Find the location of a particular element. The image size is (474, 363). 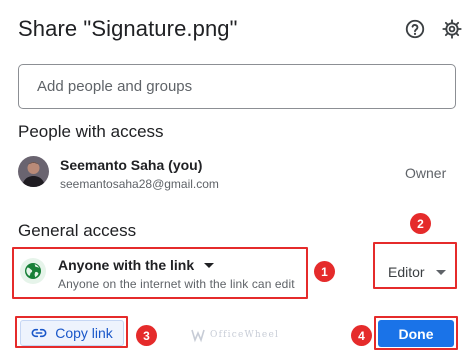

done-button: Done is located at coordinates (416, 333).